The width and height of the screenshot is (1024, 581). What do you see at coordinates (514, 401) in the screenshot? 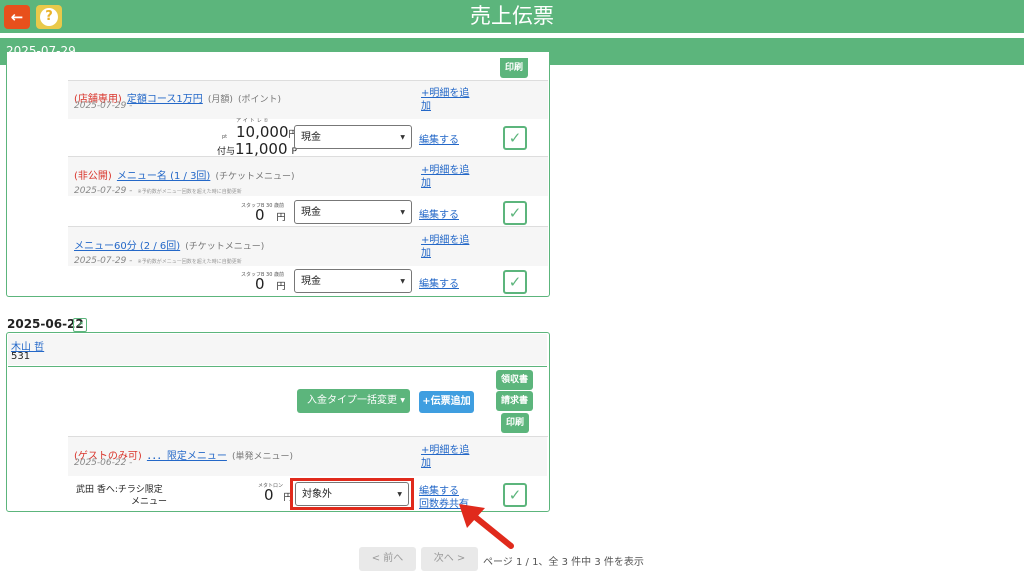
I see `invoice-button: 請求書` at bounding box center [514, 401].